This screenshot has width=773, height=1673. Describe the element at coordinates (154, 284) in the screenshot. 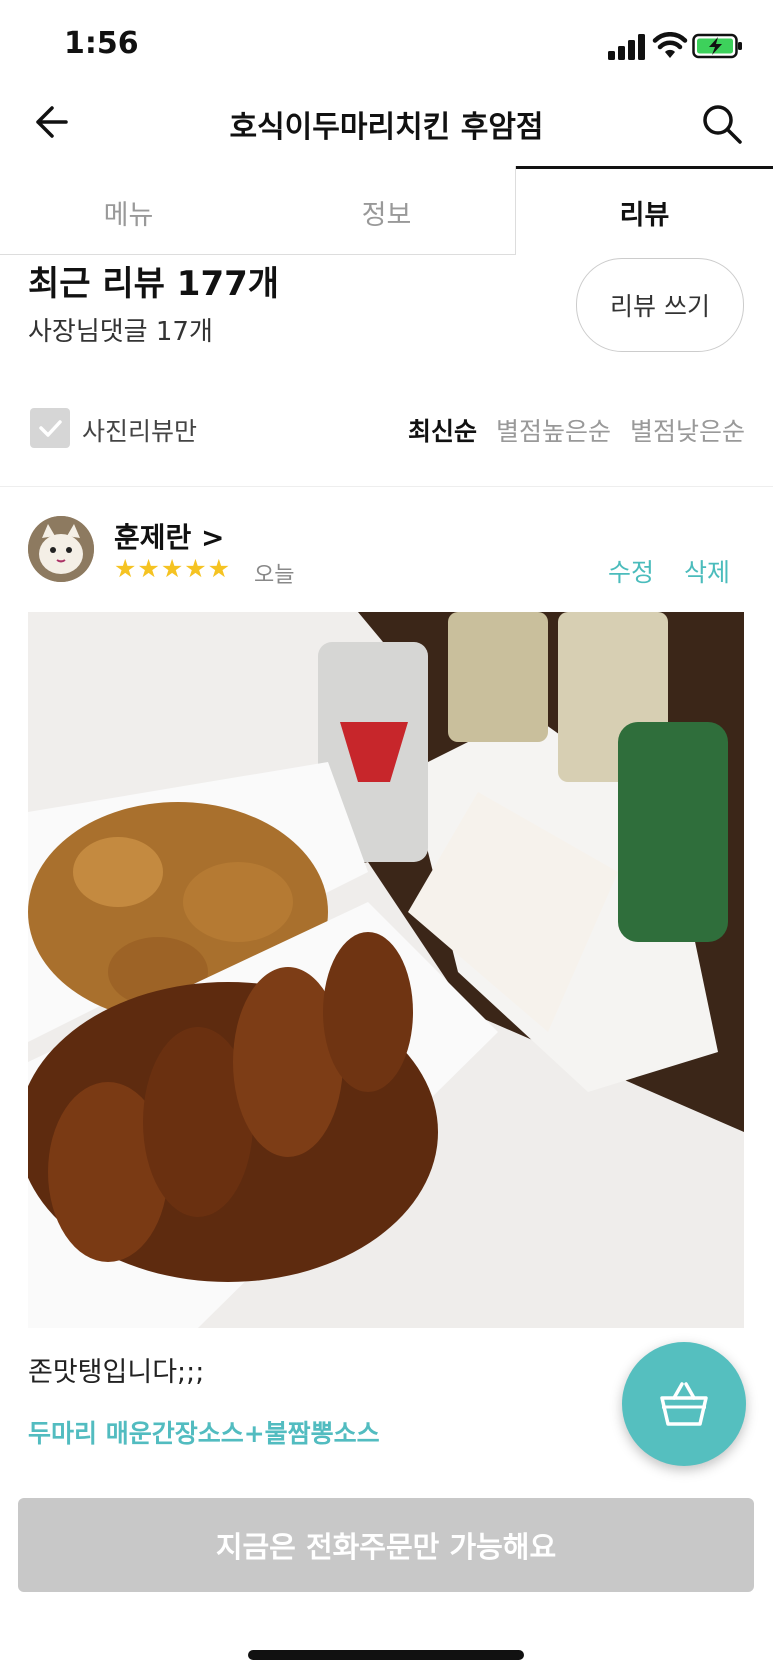

I see `review-count-heading: 최근 리뷰 177개` at that location.